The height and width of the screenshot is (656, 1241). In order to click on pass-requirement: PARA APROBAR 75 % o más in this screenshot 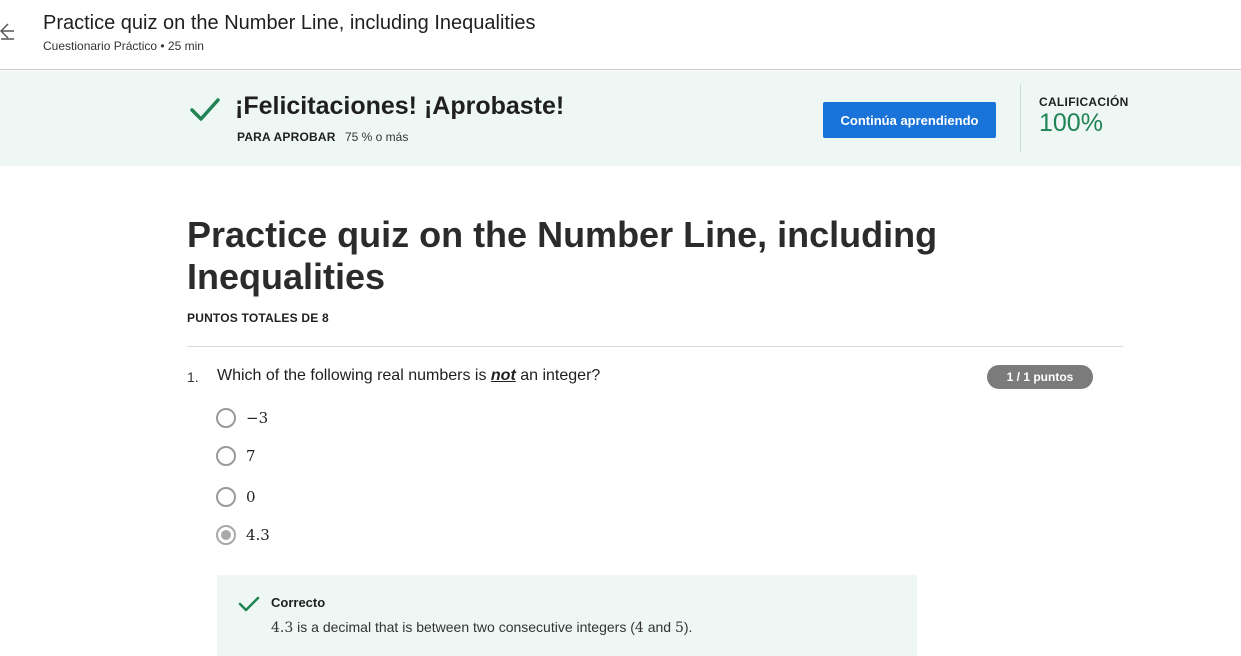, I will do `click(322, 137)`.